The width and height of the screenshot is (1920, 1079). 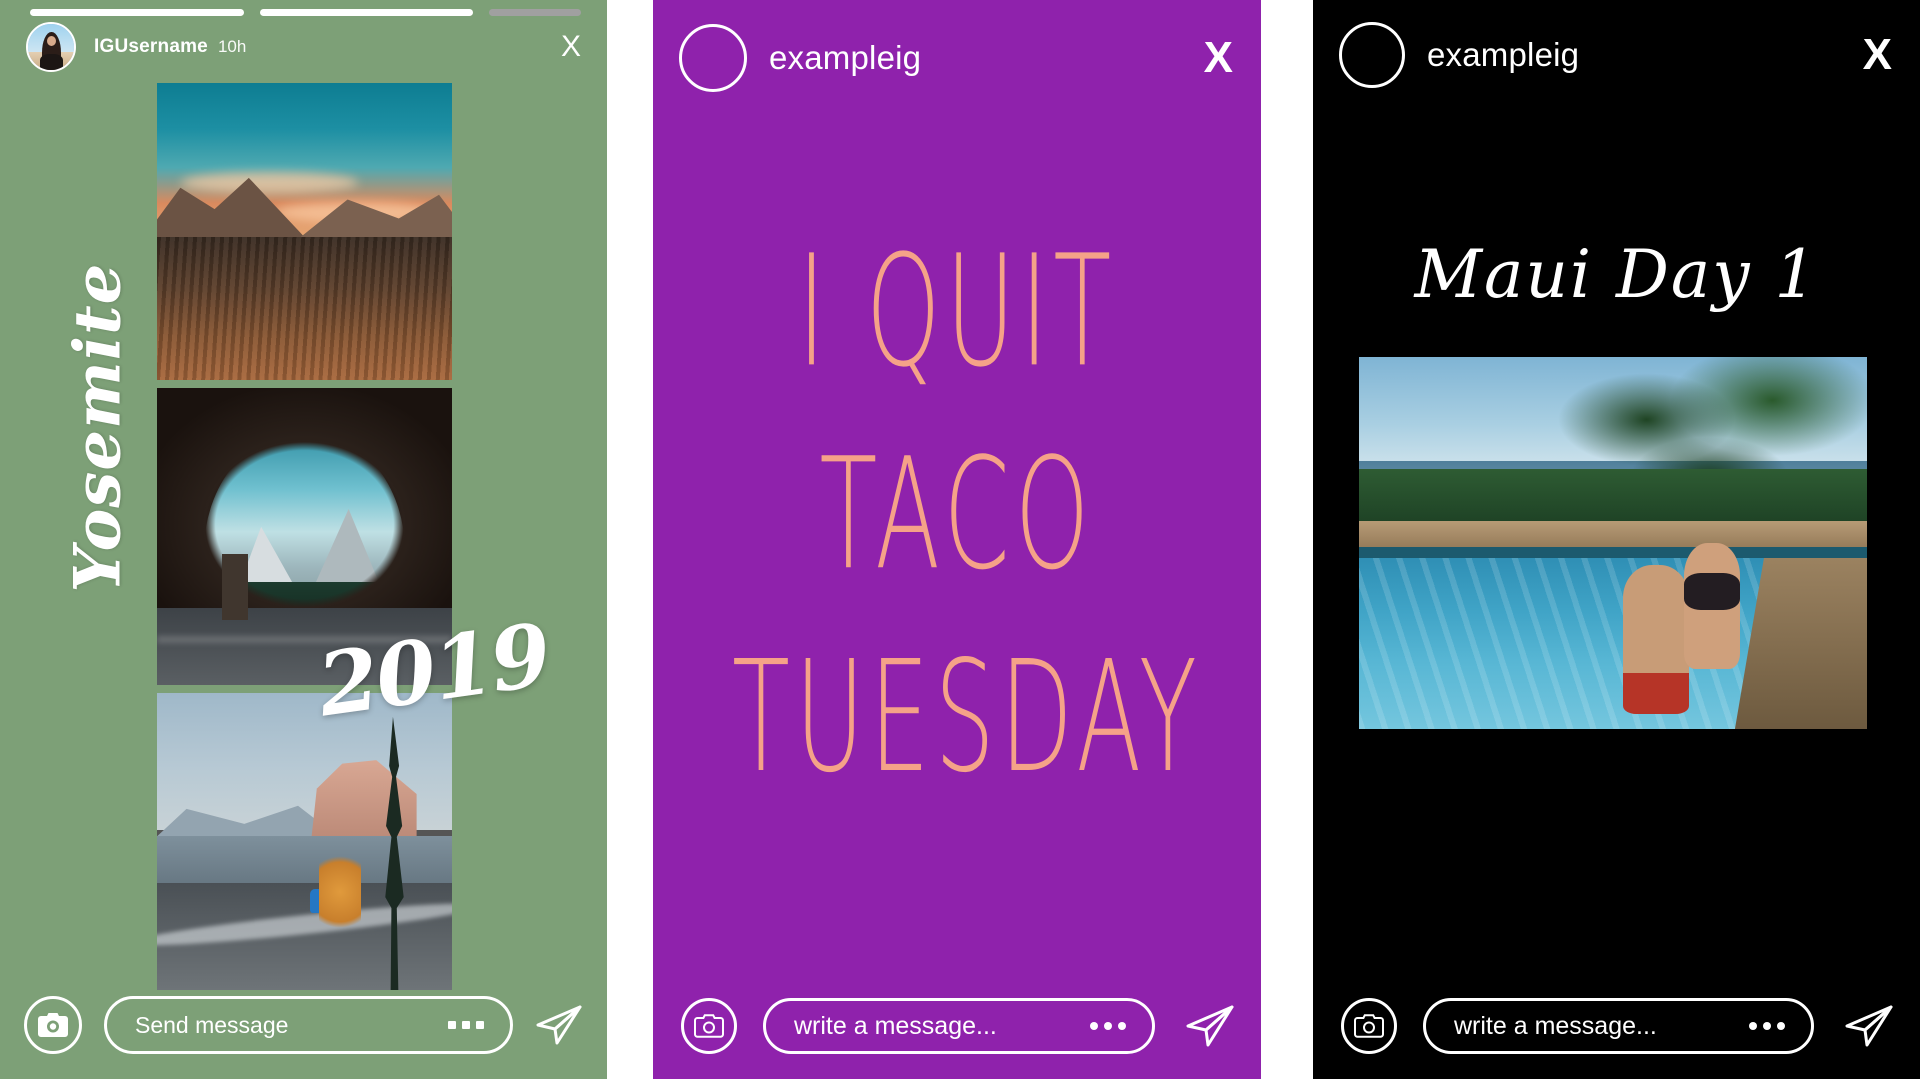 I want to click on sticker-text-taco-tuesday: I QUIT TACO TUESDAY, so click(x=964, y=516).